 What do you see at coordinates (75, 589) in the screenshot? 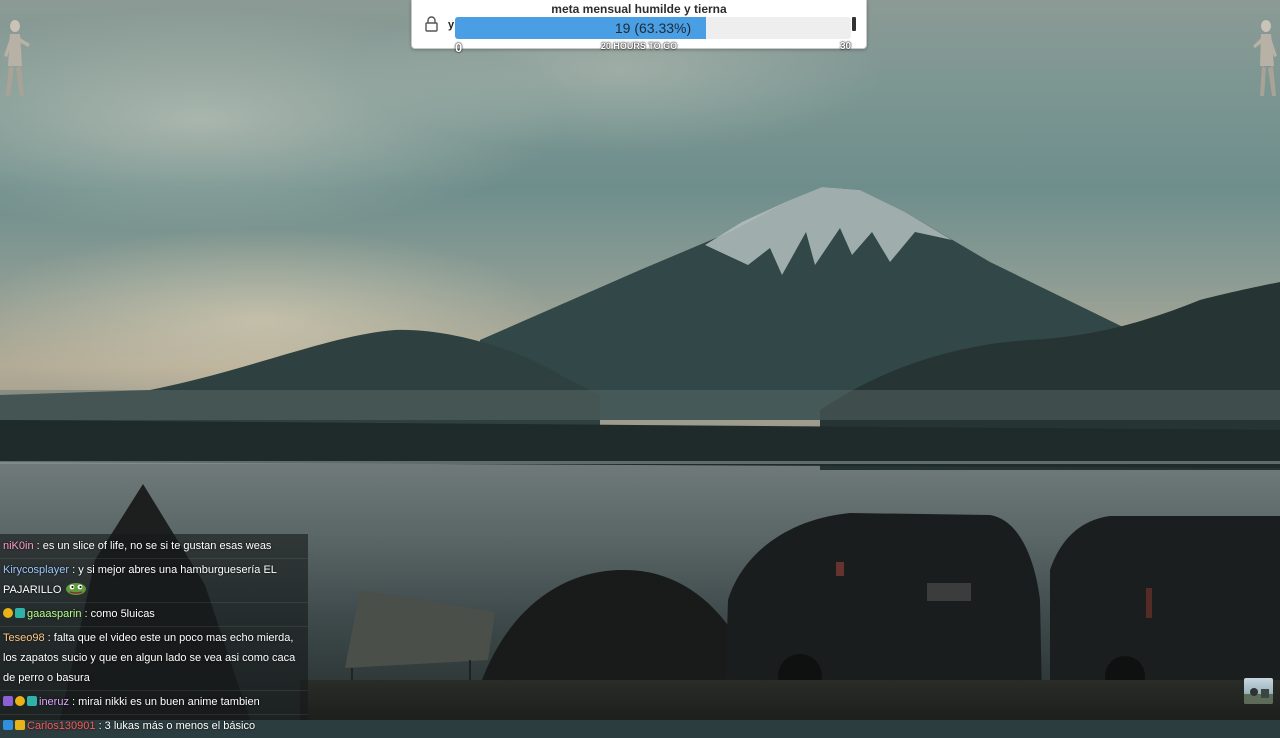
I see `pepe-frog-emote` at bounding box center [75, 589].